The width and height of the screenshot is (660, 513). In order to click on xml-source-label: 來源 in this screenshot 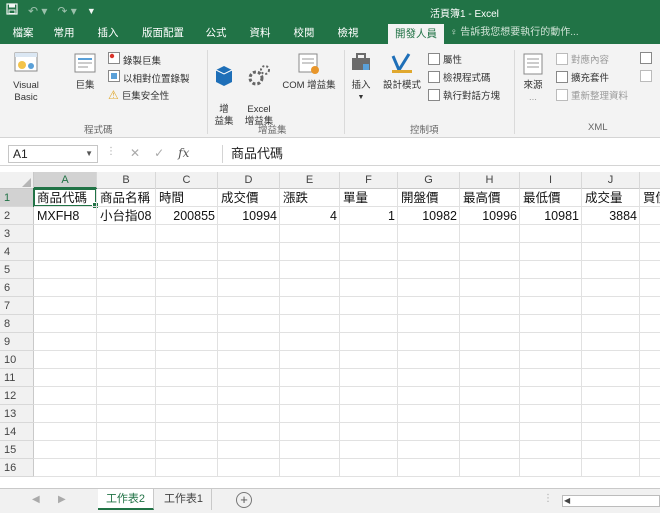, I will do `click(533, 85)`.